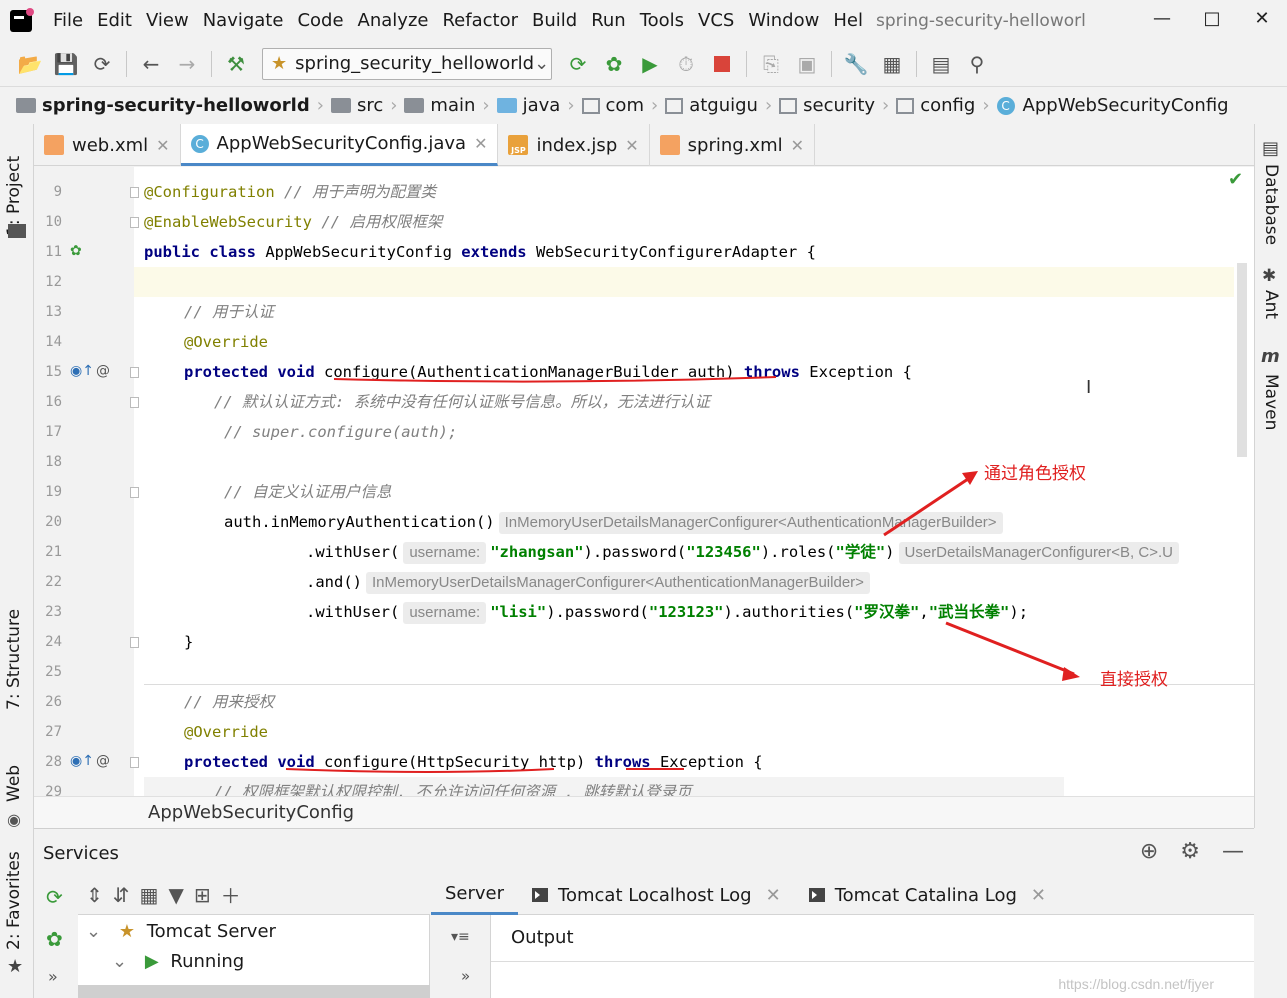 The width and height of the screenshot is (1287, 998). Describe the element at coordinates (339, 145) in the screenshot. I see `tab-appwebsecurityconfig: C AppWebSecurityConfig.java ✕` at that location.